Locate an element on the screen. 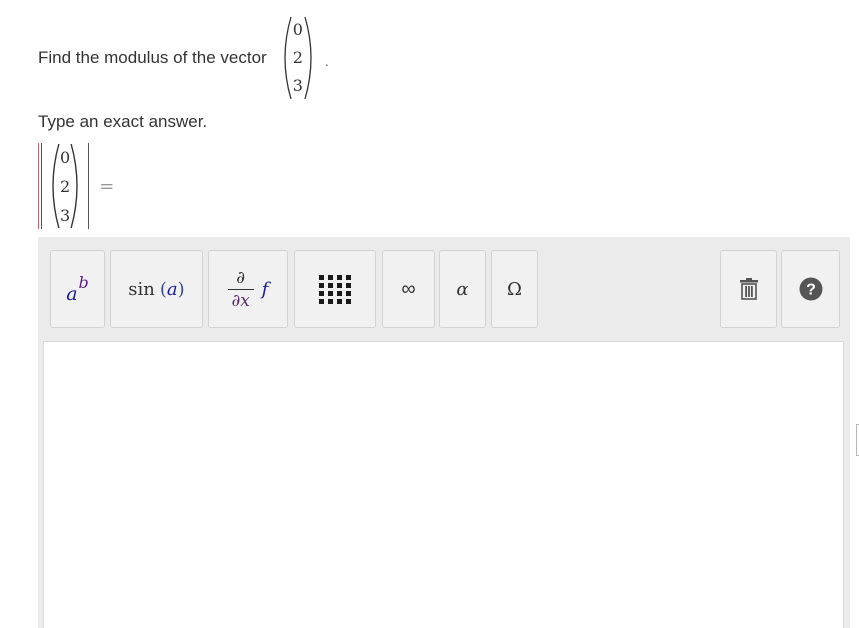  greek-letters-button: α is located at coordinates (462, 289).